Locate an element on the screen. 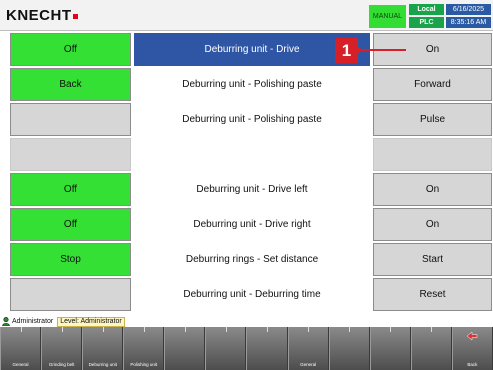 The width and height of the screenshot is (493, 370). function-label: Deburring unit - Deburring time is located at coordinates (252, 294).